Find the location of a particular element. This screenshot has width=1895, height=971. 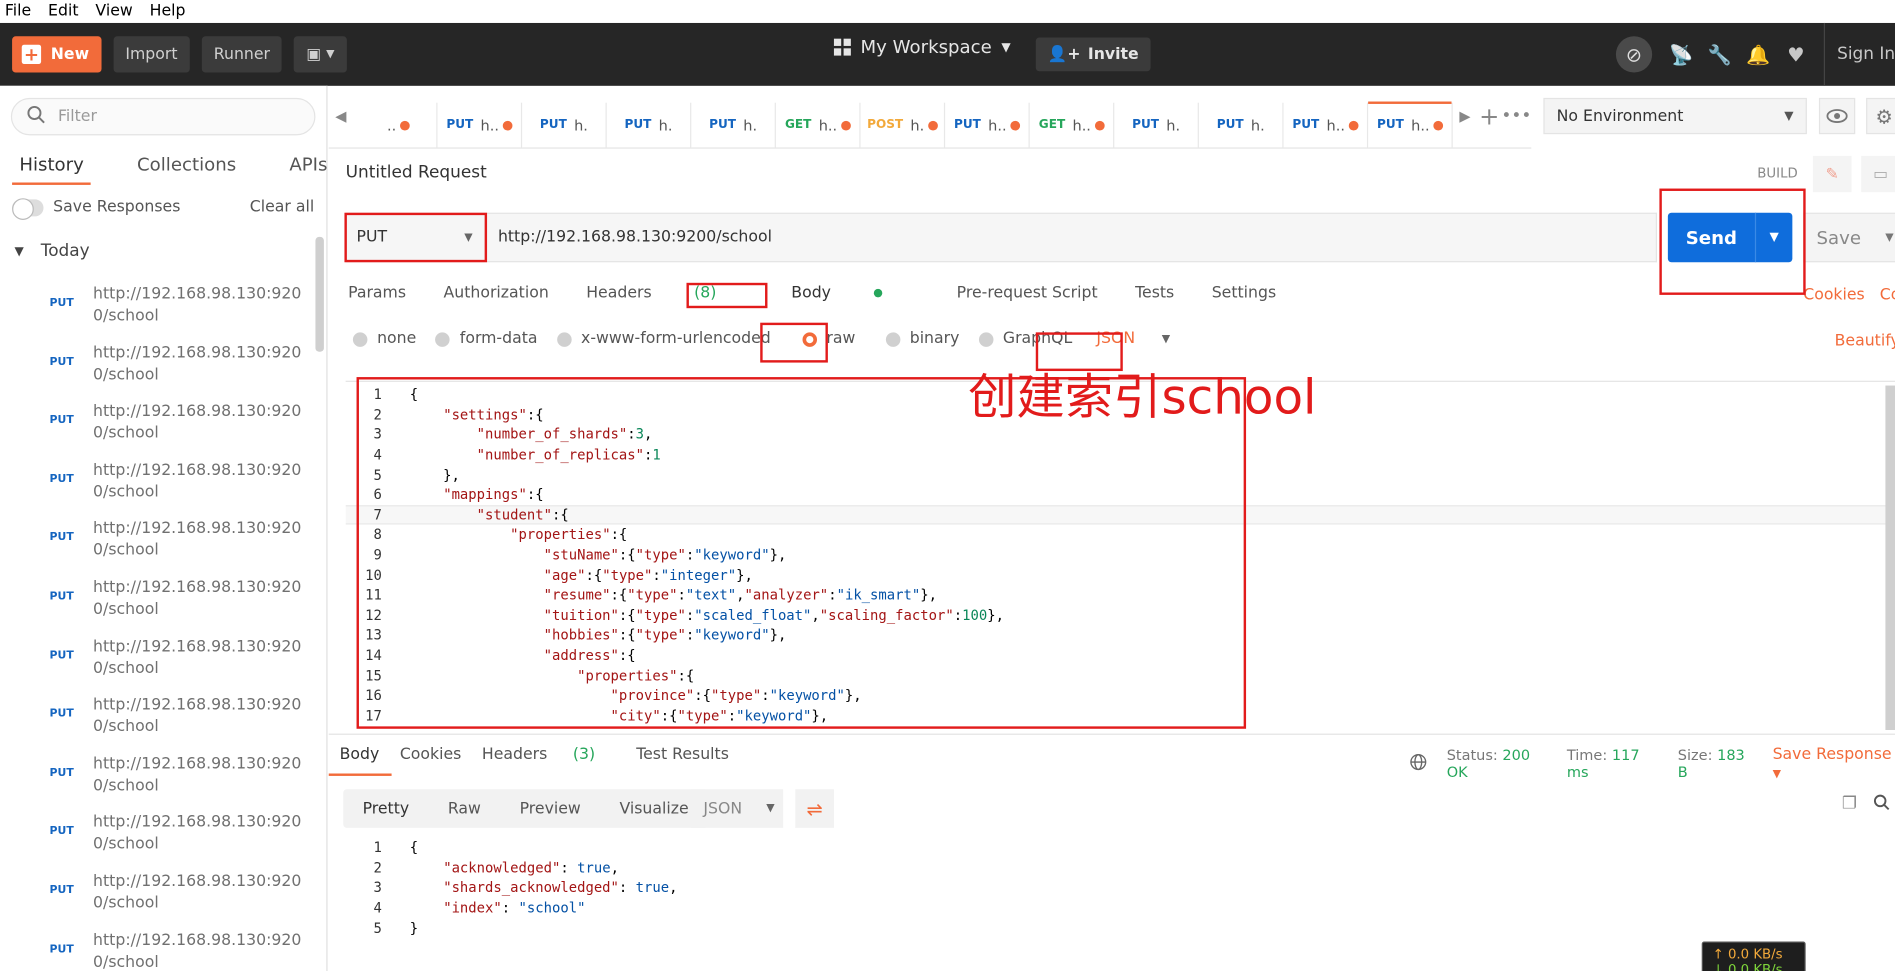

body-type-none: none is located at coordinates (384, 339).